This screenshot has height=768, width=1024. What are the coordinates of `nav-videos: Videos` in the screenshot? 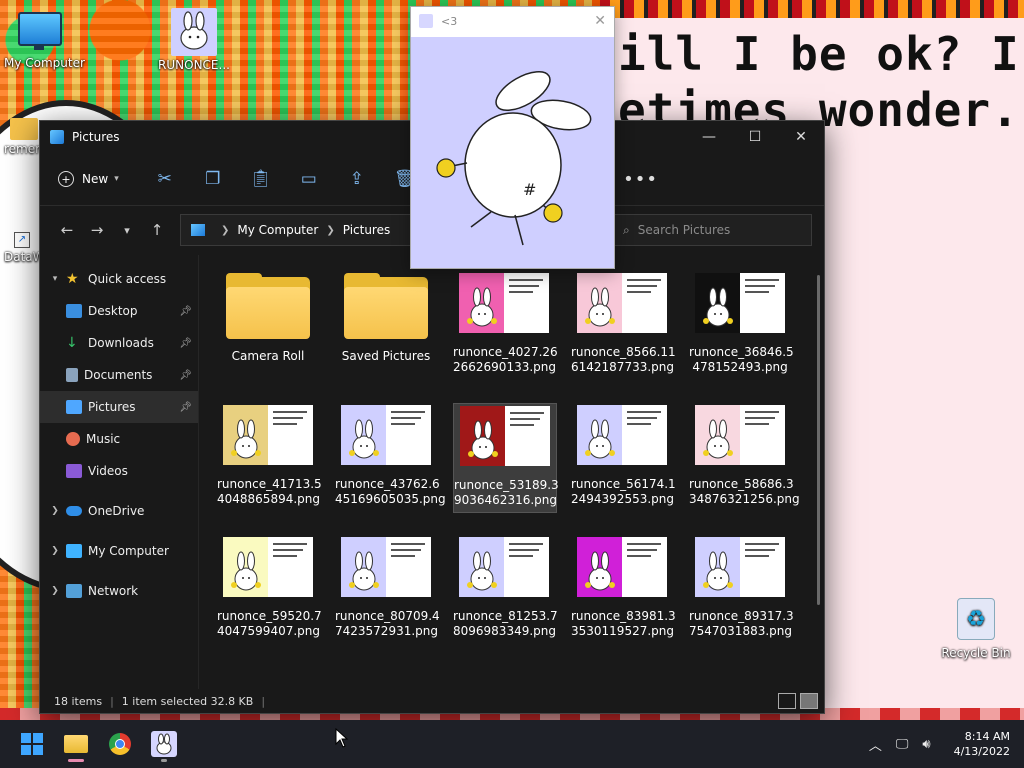 It's located at (119, 471).